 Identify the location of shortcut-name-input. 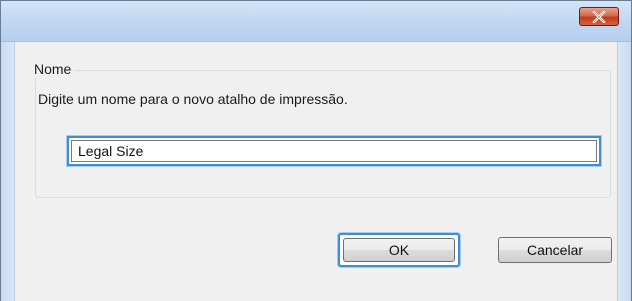
(334, 151).